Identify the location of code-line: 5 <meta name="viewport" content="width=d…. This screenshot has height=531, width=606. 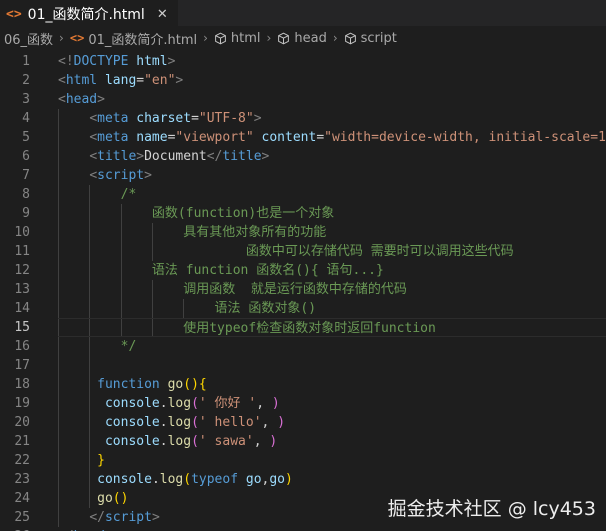
(303, 137).